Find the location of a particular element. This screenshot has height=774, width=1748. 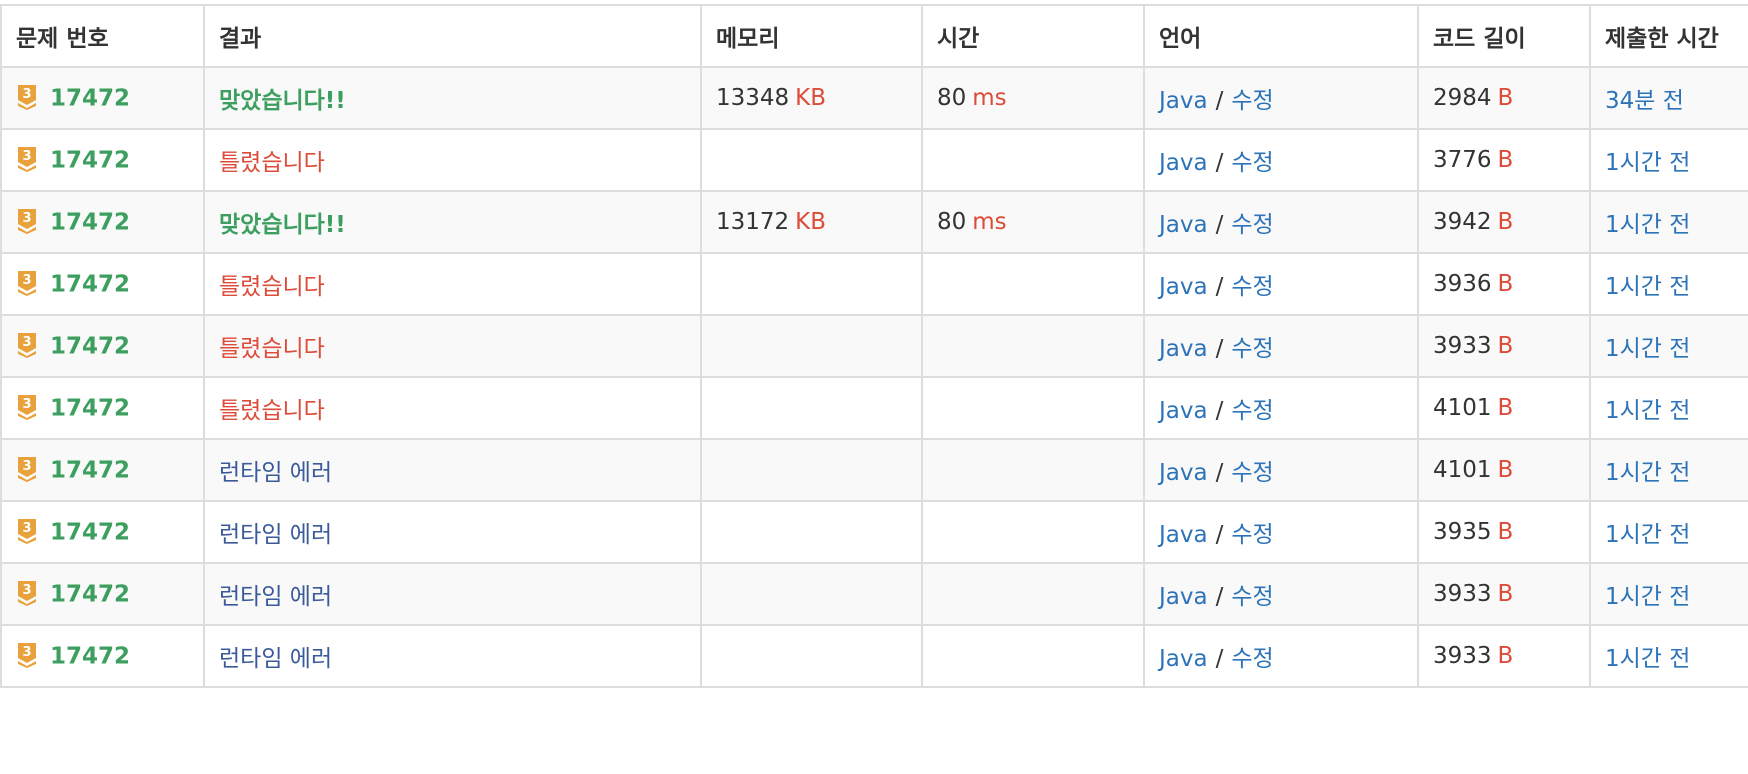

table-row: 3 17472 런타임 에러 Java / 수정 3933 B 1시간 전 is located at coordinates (874, 656).